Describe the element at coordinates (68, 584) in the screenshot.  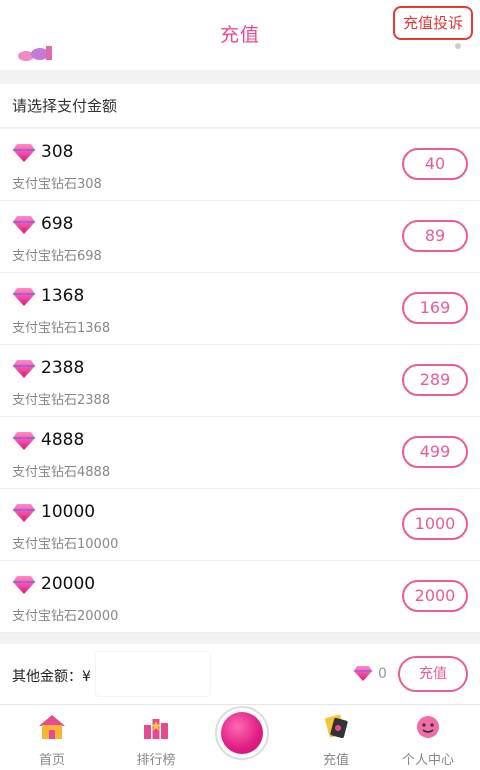
I see `diamond-amount: 20000` at that location.